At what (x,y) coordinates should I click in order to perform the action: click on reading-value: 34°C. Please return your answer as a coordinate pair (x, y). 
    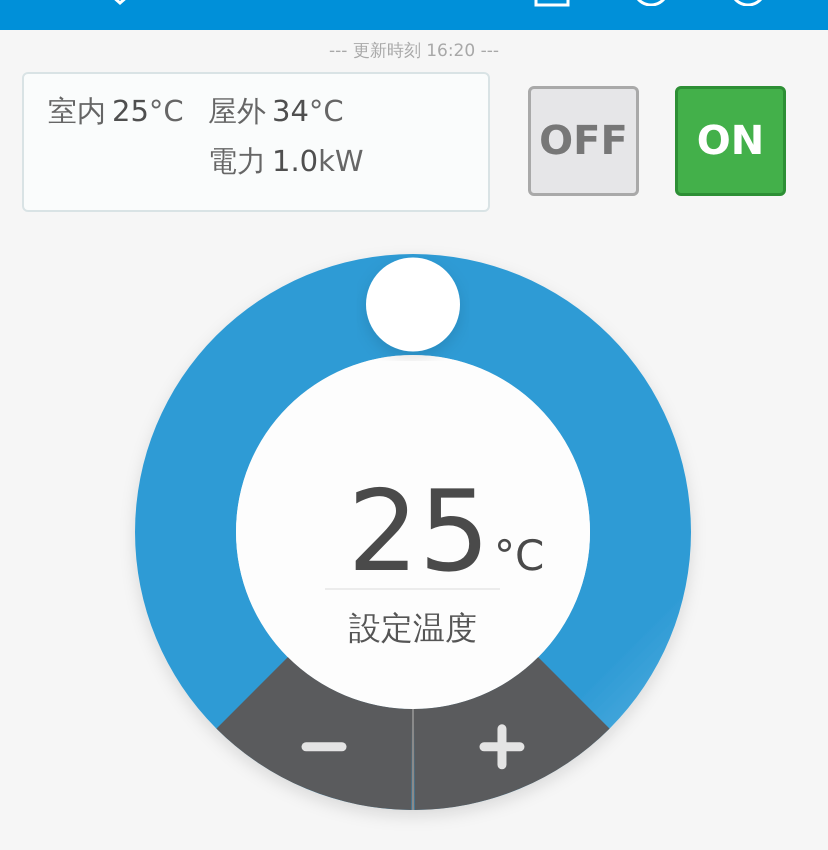
    Looking at the image, I should click on (308, 111).